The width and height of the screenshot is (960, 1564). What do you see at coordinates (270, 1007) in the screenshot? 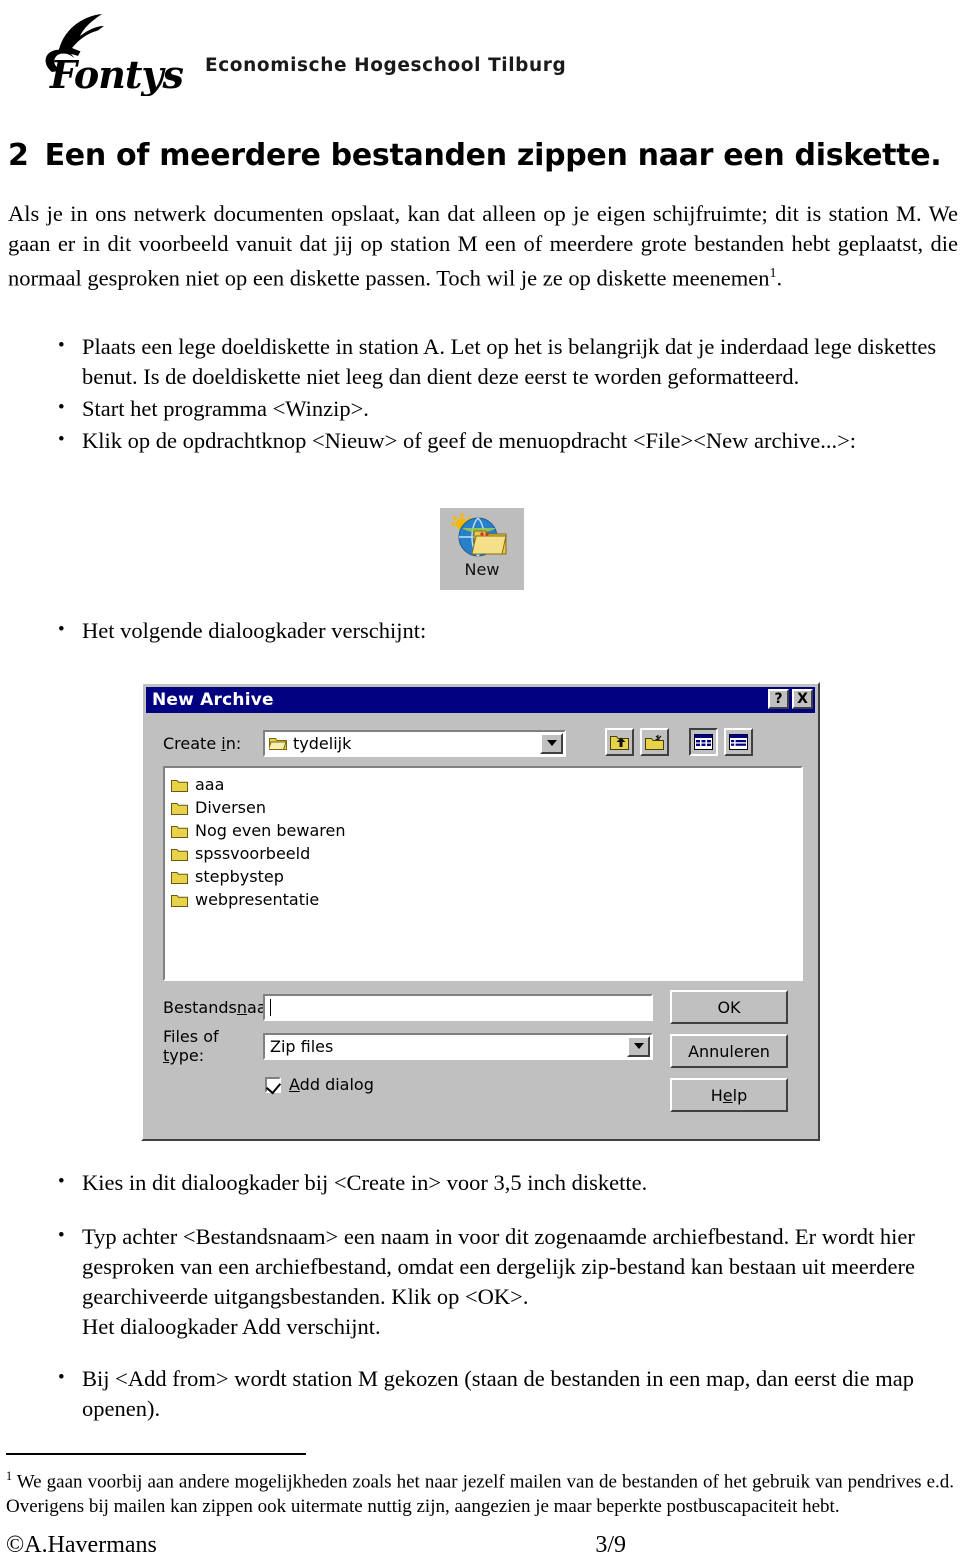
I see `text-caret` at bounding box center [270, 1007].